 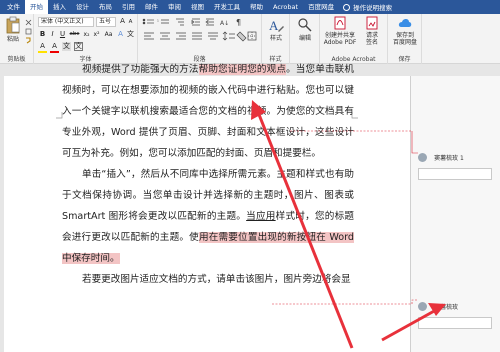 I want to click on tell-me-label: 操作说明搜索, so click(x=373, y=8).